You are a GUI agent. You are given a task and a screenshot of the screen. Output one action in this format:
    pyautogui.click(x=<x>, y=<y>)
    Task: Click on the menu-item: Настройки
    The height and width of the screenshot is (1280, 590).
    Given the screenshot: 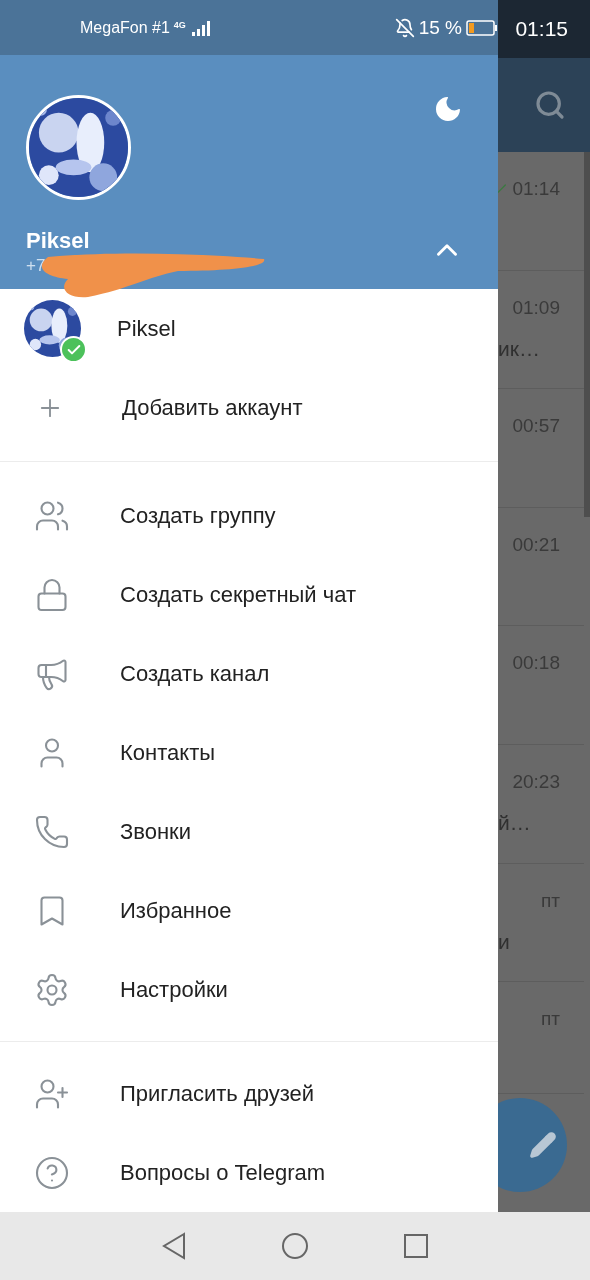 What is the action you would take?
    pyautogui.click(x=249, y=989)
    